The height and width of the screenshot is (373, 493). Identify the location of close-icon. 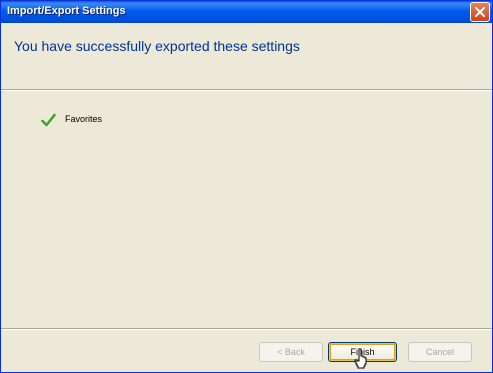
(480, 12).